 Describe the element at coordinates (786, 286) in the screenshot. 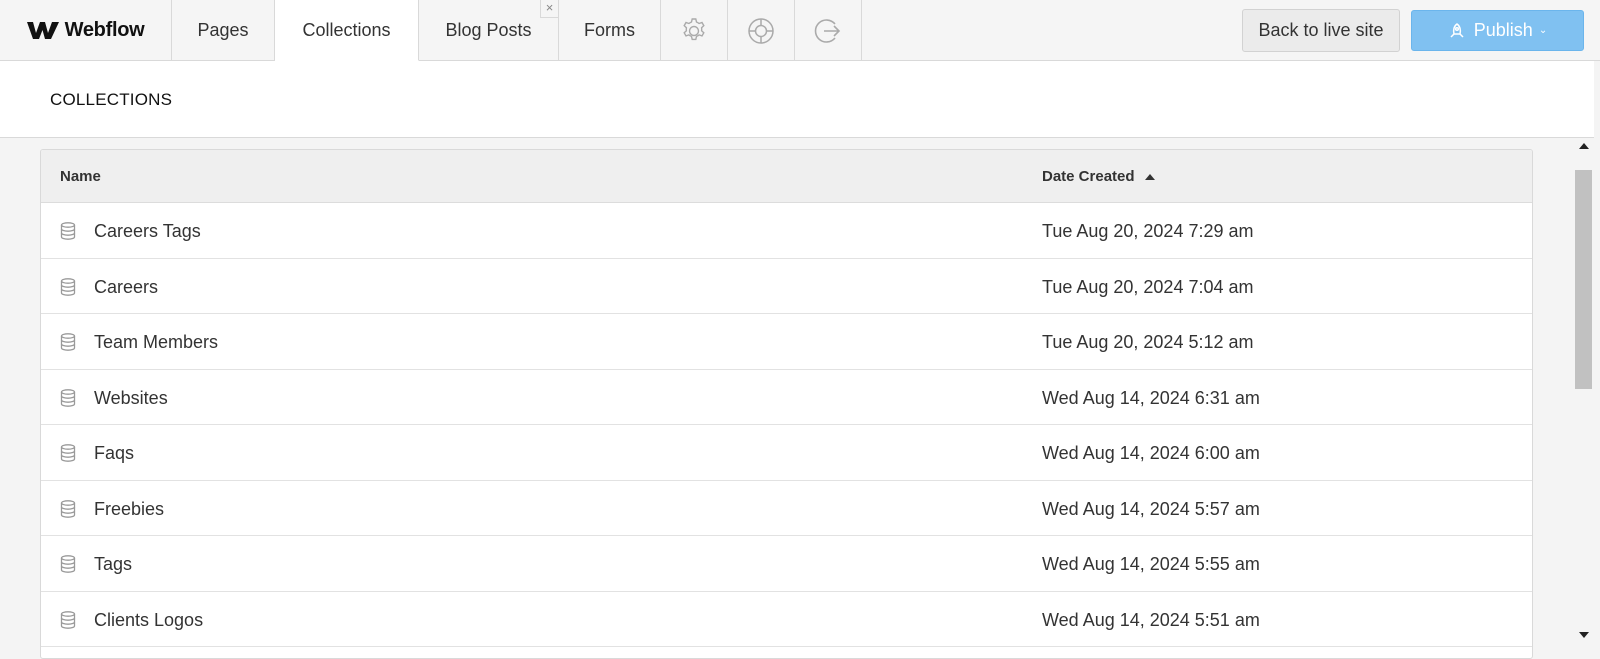

I see `table-row: Careers Tue Aug 20, 2024 7:04 am` at that location.